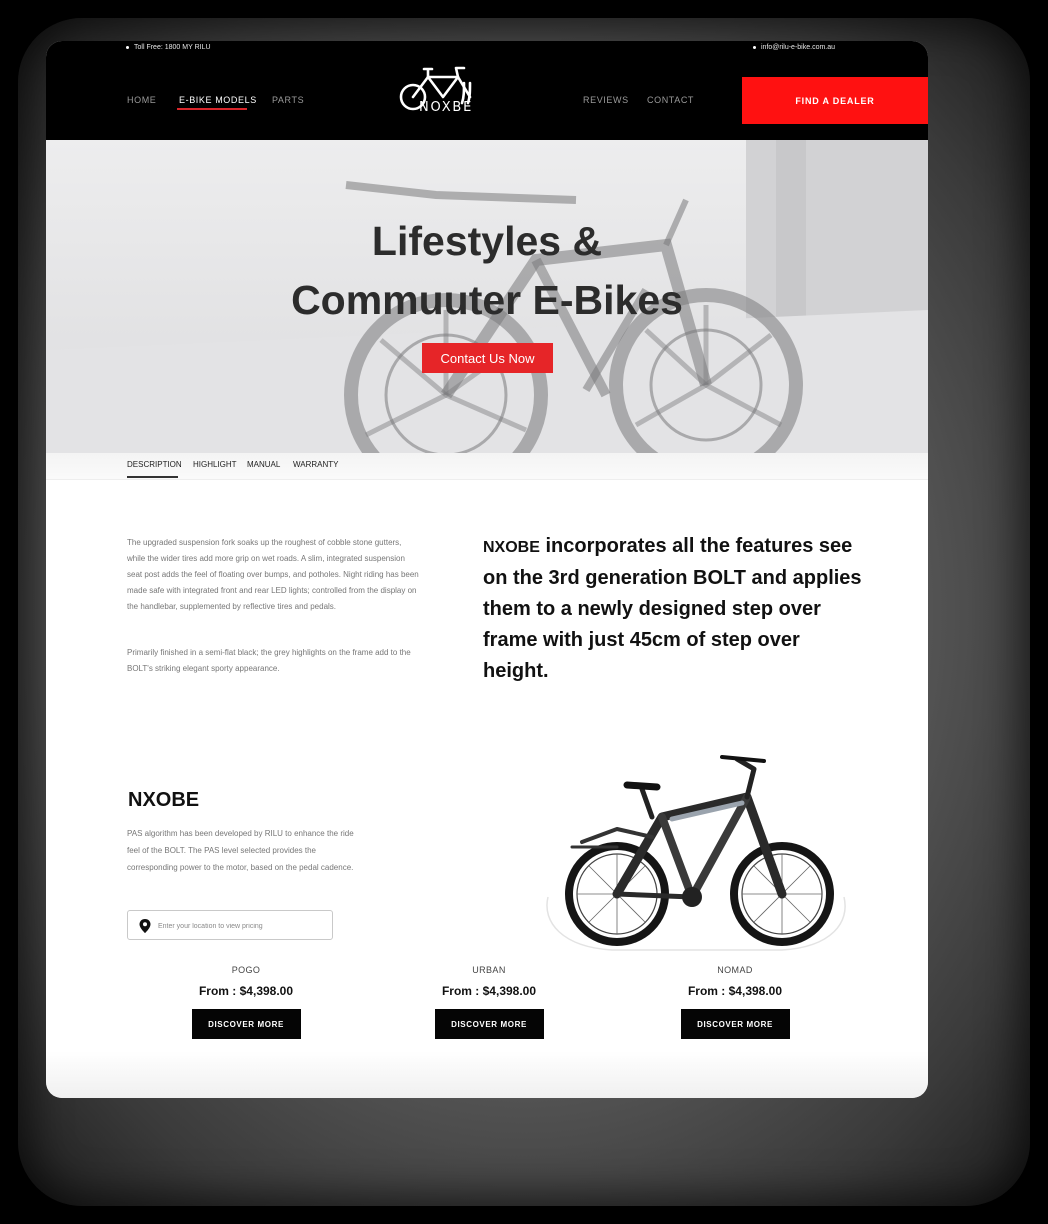  I want to click on tab-warranty: WARRANTY, so click(315, 464).